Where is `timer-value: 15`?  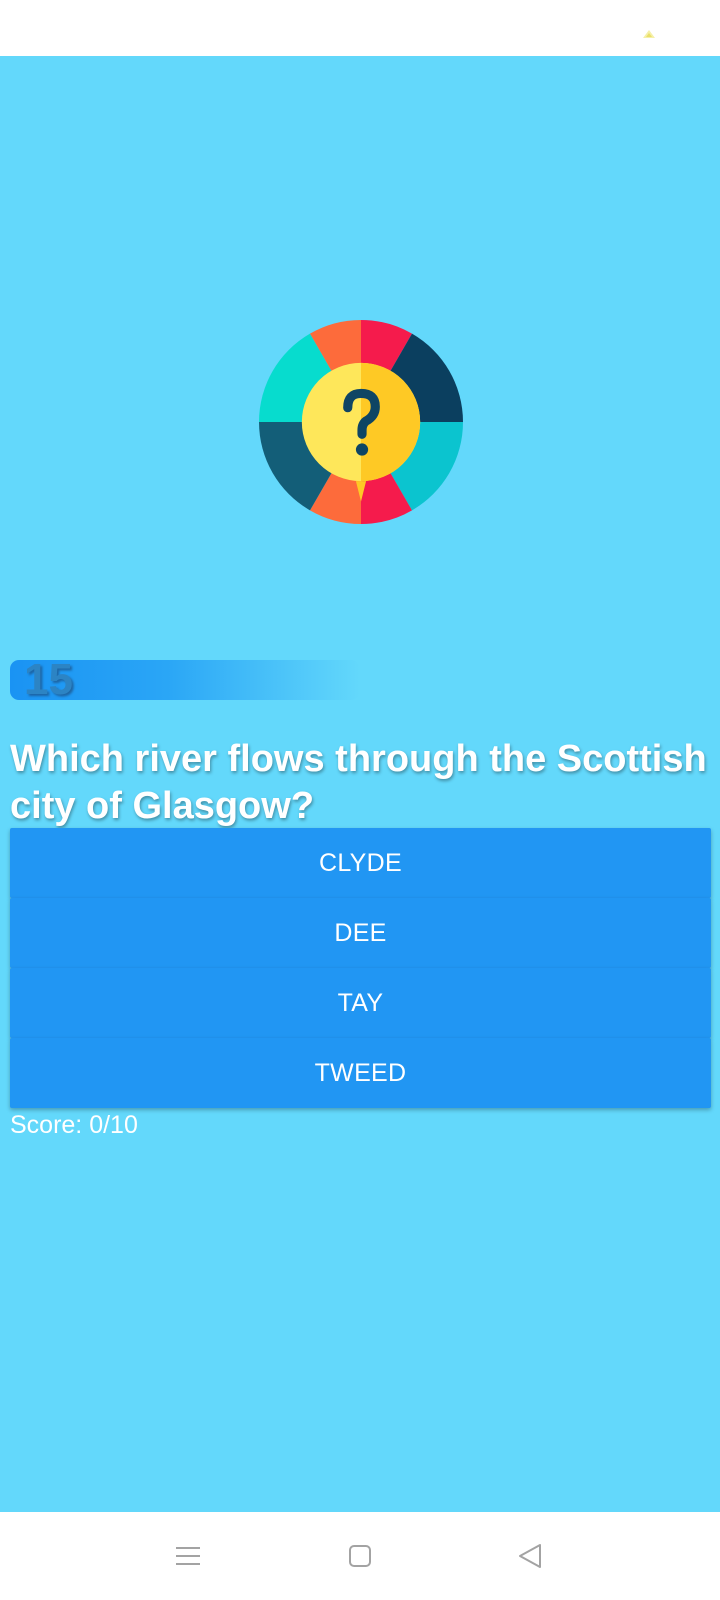 timer-value: 15 is located at coordinates (48, 679).